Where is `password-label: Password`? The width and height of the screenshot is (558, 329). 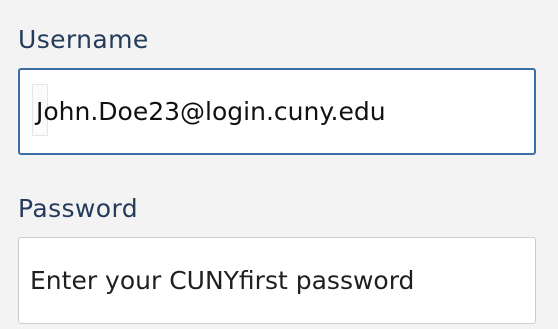
password-label: Password is located at coordinates (78, 208).